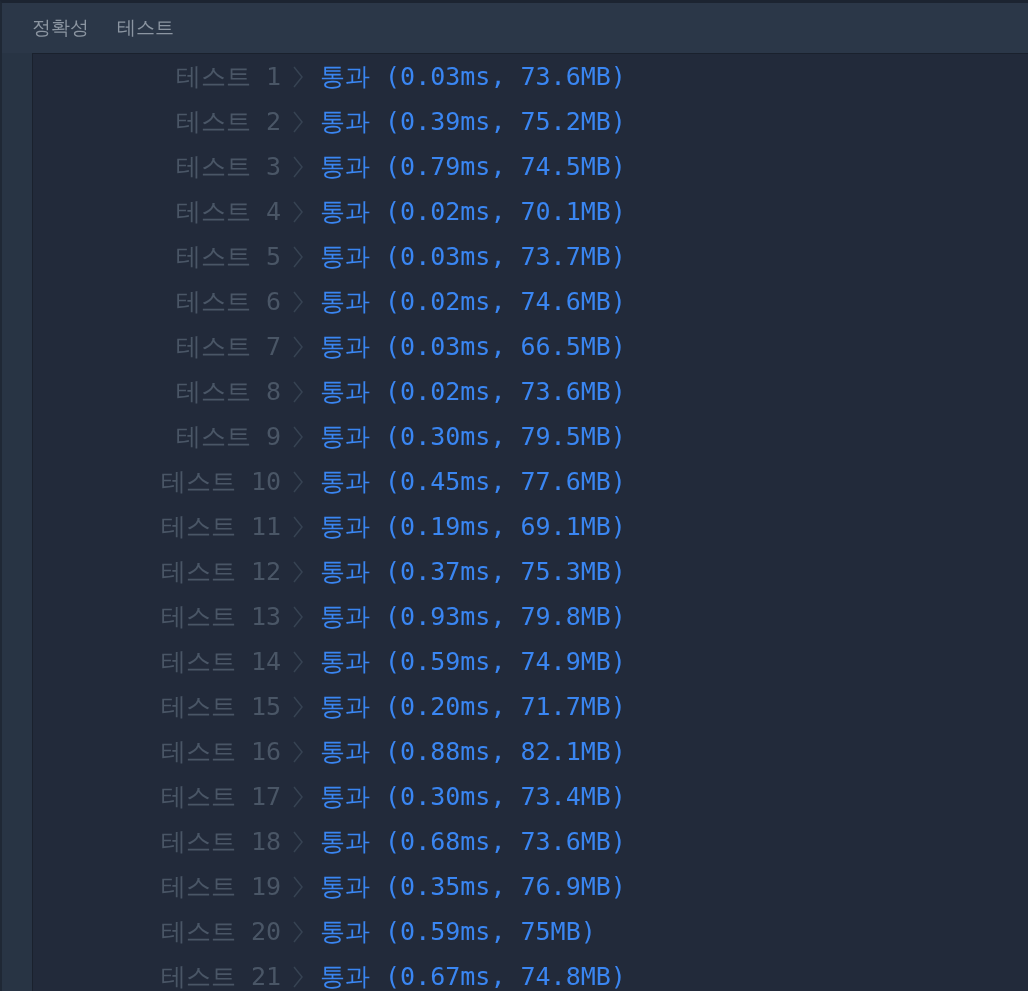 The width and height of the screenshot is (1028, 991). I want to click on test-result: 통과 (0.35ms, 76.9MB), so click(473, 887).